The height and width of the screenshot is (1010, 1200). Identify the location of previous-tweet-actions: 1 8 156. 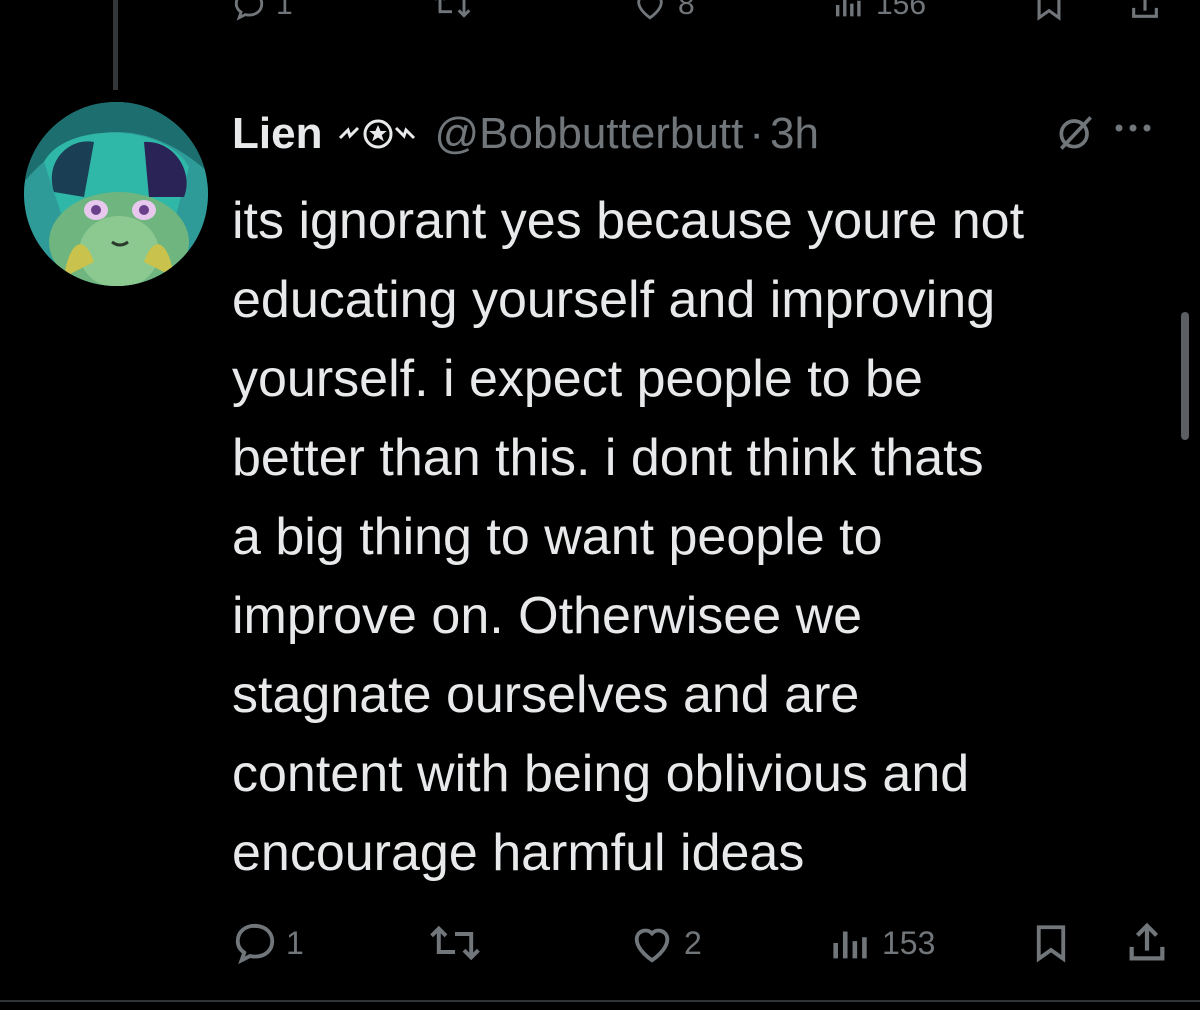
(600, 11).